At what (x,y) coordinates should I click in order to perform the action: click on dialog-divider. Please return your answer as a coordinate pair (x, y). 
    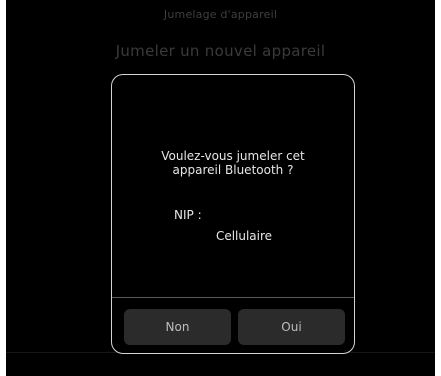
    Looking at the image, I should click on (233, 297).